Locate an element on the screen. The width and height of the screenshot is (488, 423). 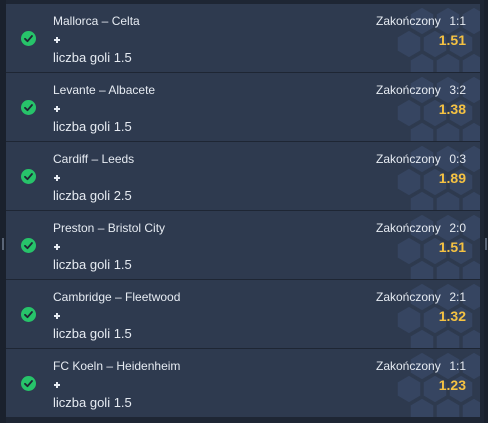
odds-value: 1.23 is located at coordinates (452, 385).